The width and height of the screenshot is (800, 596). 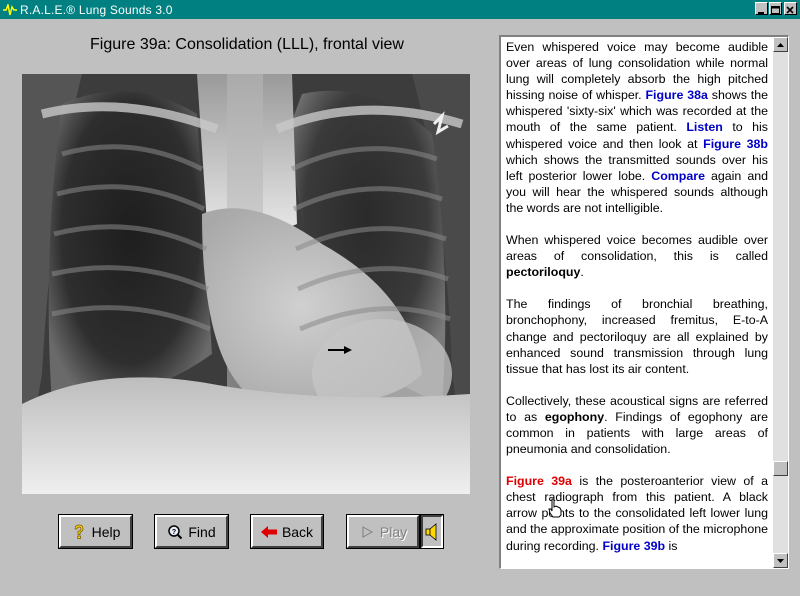 I want to click on vertical-scrollbar, so click(x=780, y=302).